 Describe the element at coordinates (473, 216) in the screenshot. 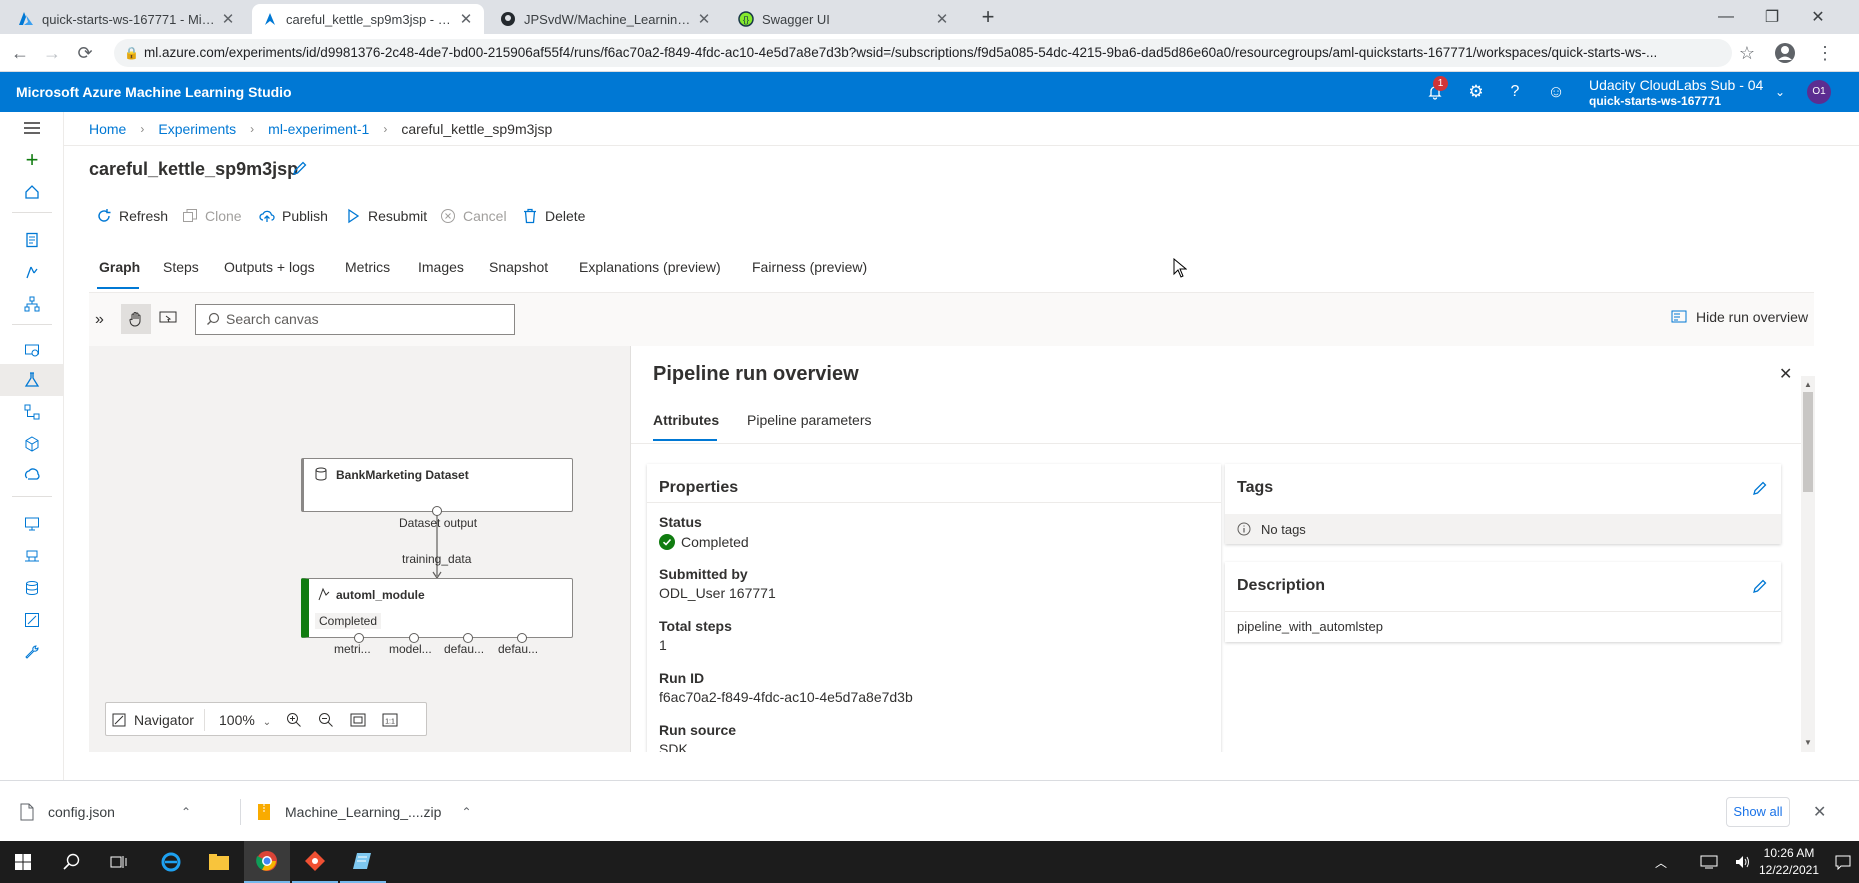

I see `cancel-run-button: Cancel` at that location.